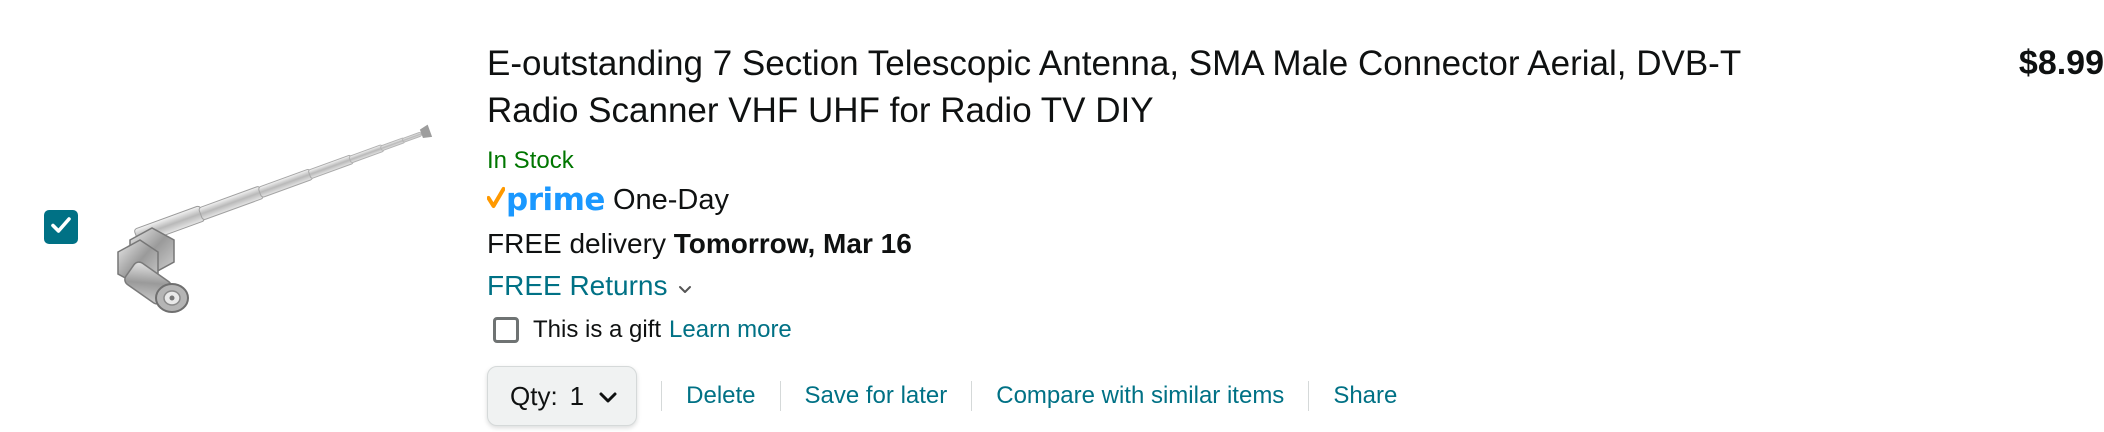 The width and height of the screenshot is (2104, 432). I want to click on prime-logo-text: prime, so click(555, 200).